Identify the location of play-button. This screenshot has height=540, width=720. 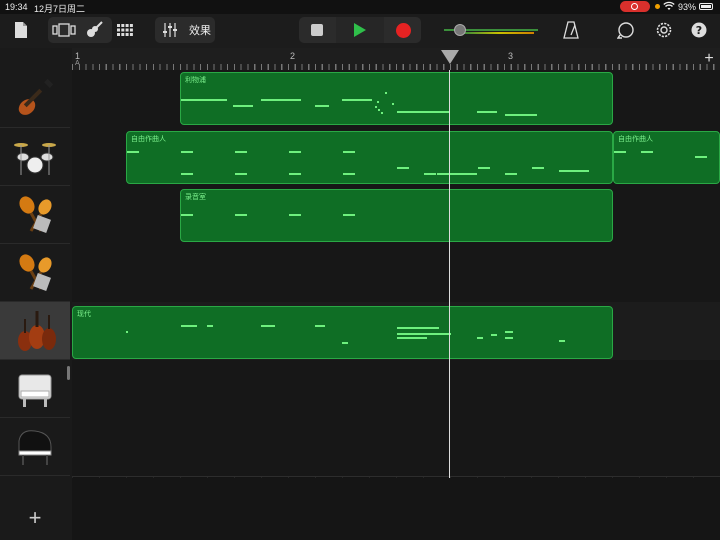
(360, 30).